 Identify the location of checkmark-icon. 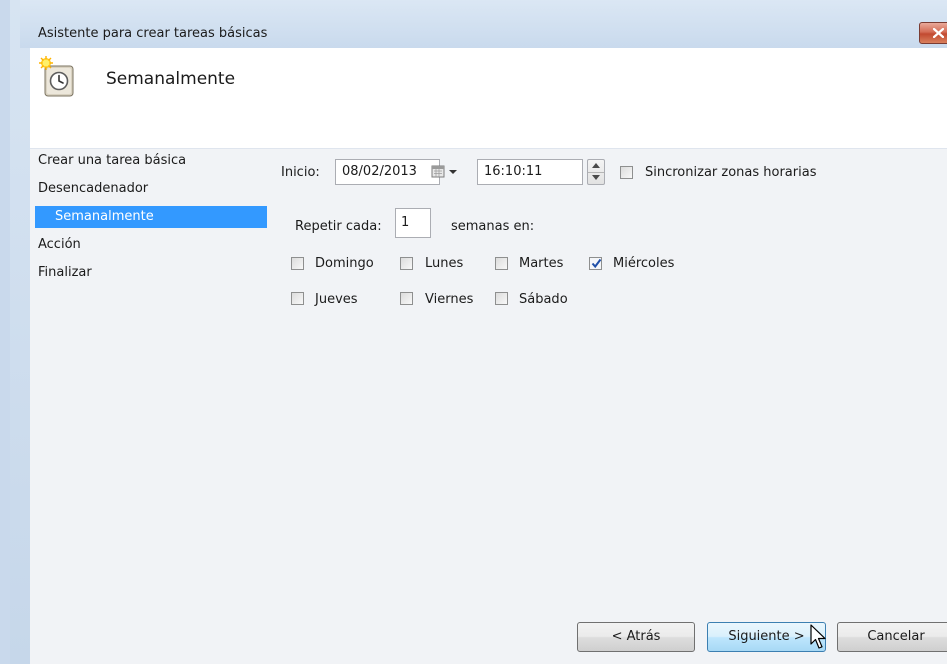
(596, 263).